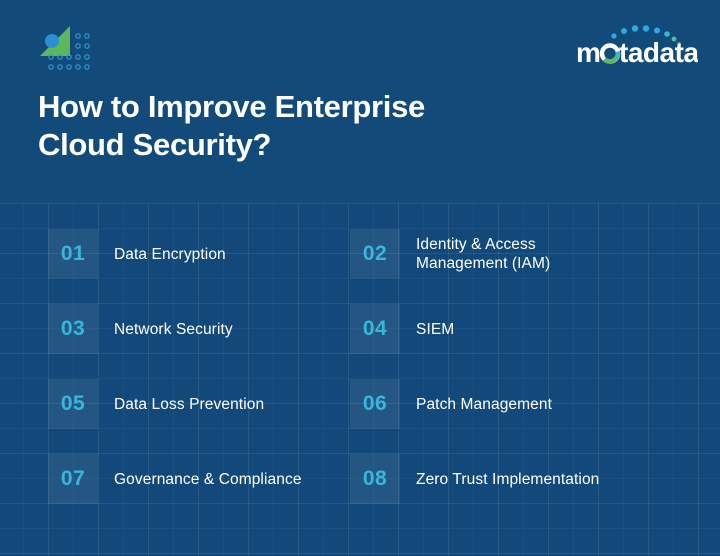 This screenshot has height=556, width=720. Describe the element at coordinates (476, 244) in the screenshot. I see `list-item-label-line-1: Identity & Access` at that location.